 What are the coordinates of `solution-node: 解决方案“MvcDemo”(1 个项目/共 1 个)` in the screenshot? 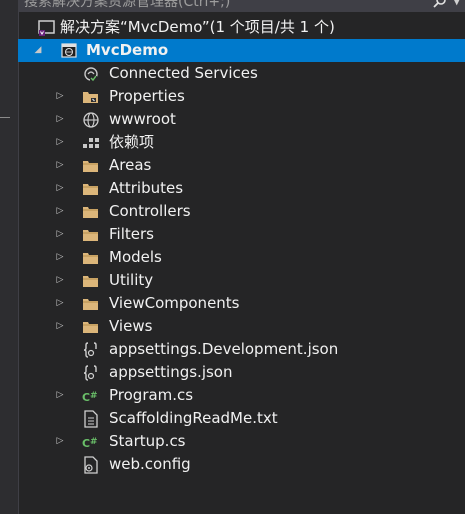 It's located at (241, 27).